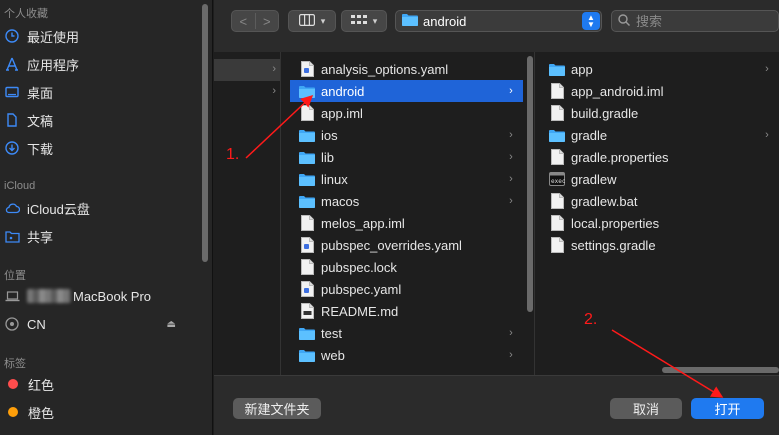 The height and width of the screenshot is (435, 779). What do you see at coordinates (40, 149) in the screenshot?
I see `sidebar-item-label: 下载` at bounding box center [40, 149].